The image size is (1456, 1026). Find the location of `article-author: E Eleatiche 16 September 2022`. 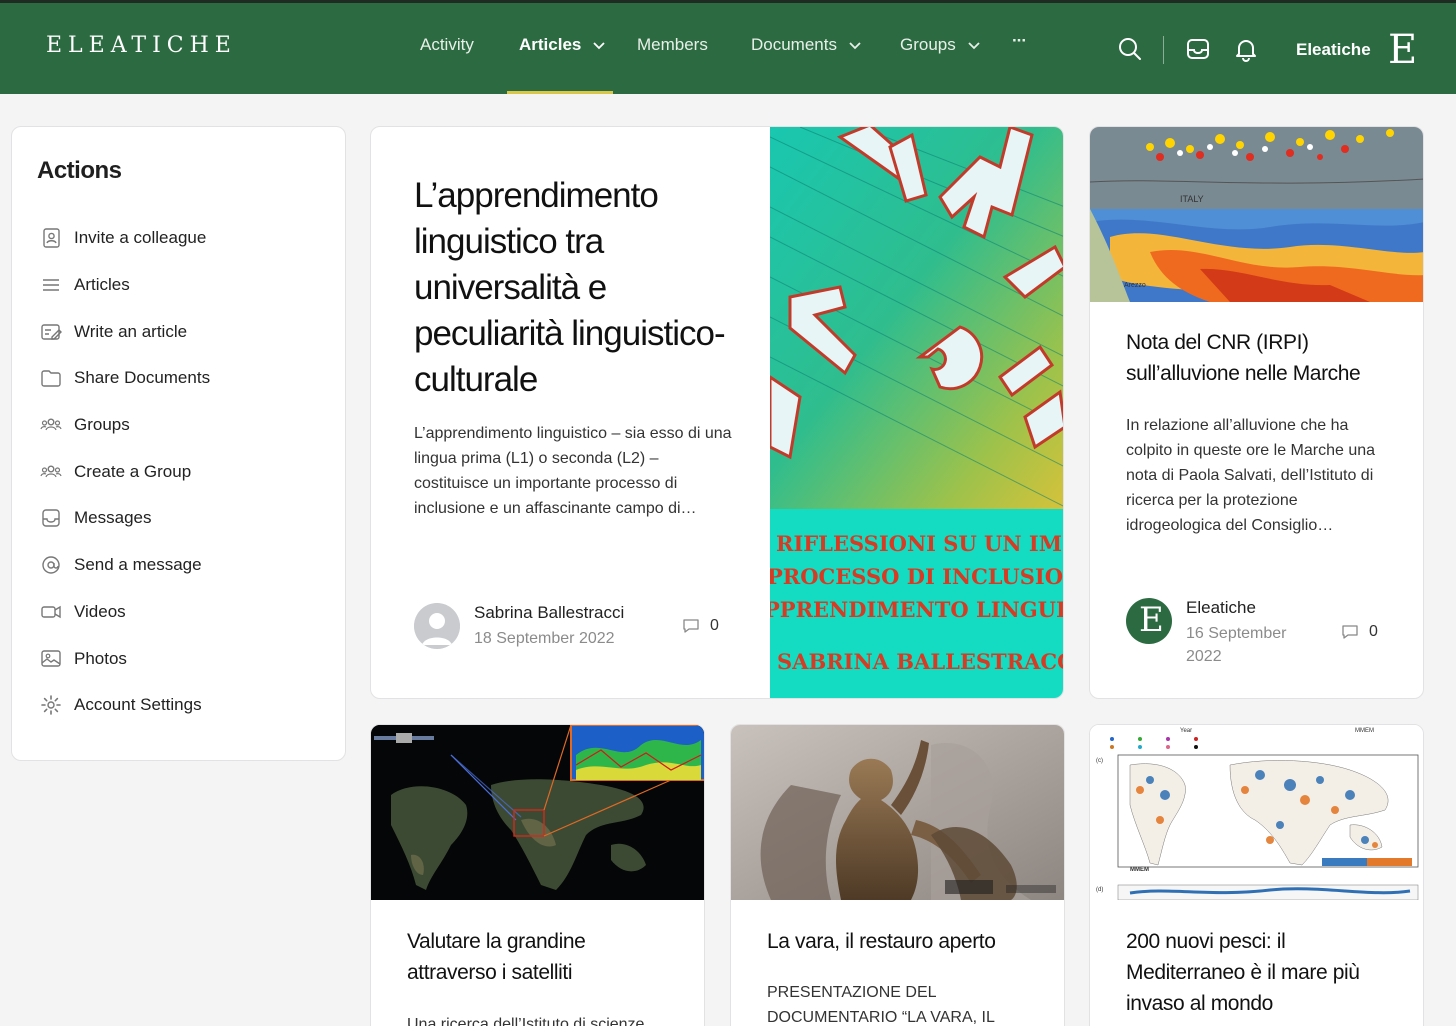

article-author: E Eleatiche 16 September 2022 is located at coordinates (1216, 633).